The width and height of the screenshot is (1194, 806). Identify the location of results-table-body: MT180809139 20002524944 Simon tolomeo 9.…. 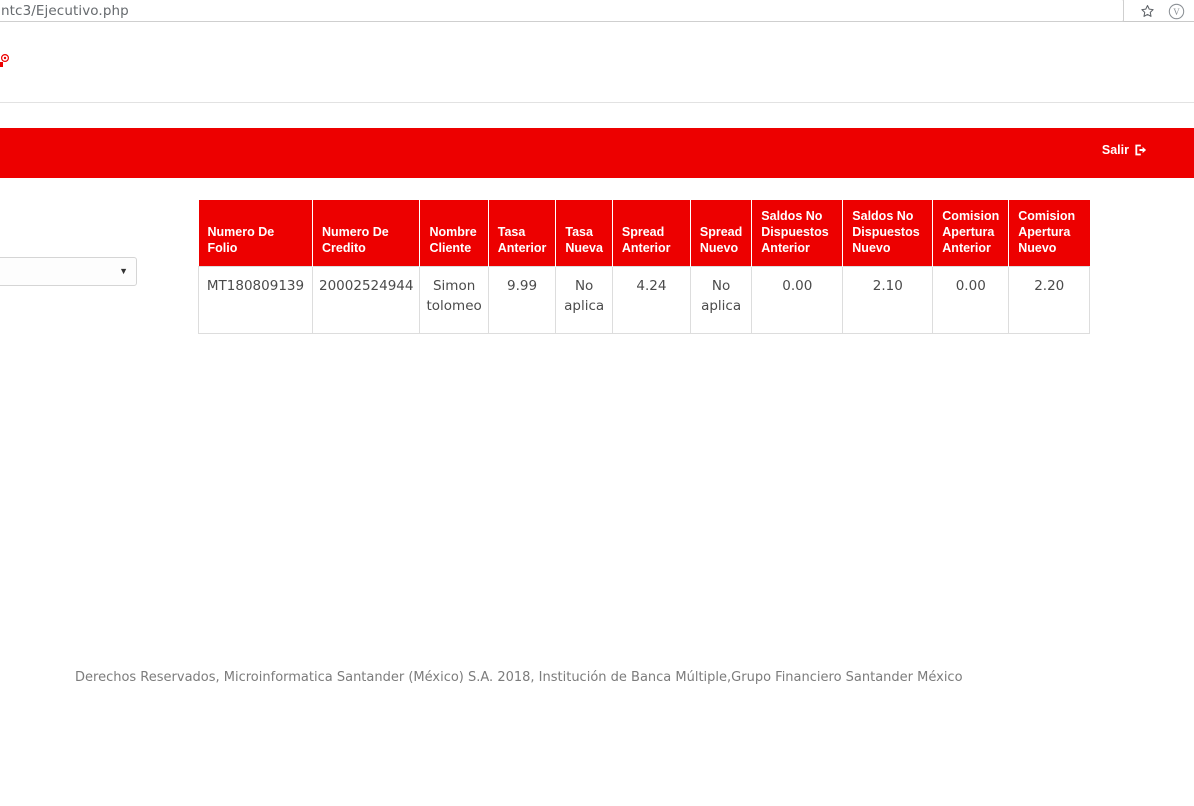
(644, 300).